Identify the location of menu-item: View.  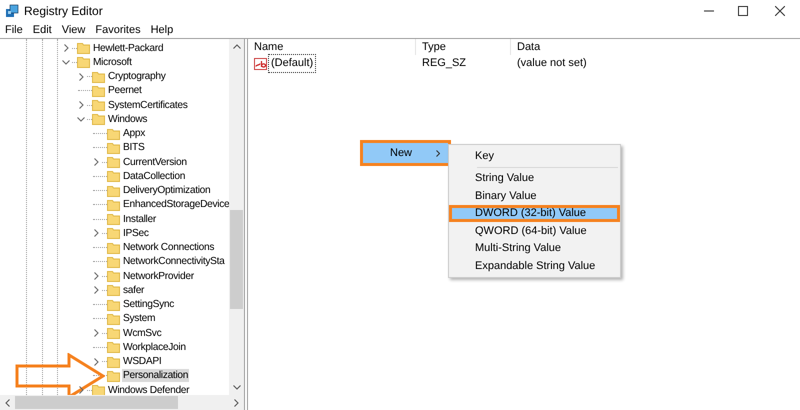
(73, 30).